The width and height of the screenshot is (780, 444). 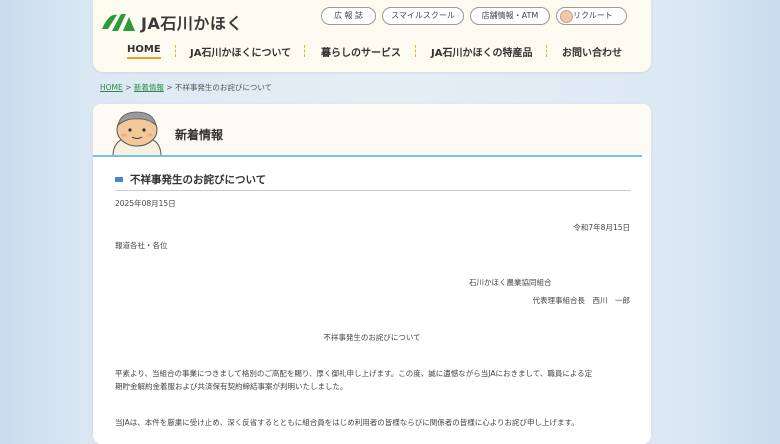 I want to click on ja-leaf-icon, so click(x=118, y=22).